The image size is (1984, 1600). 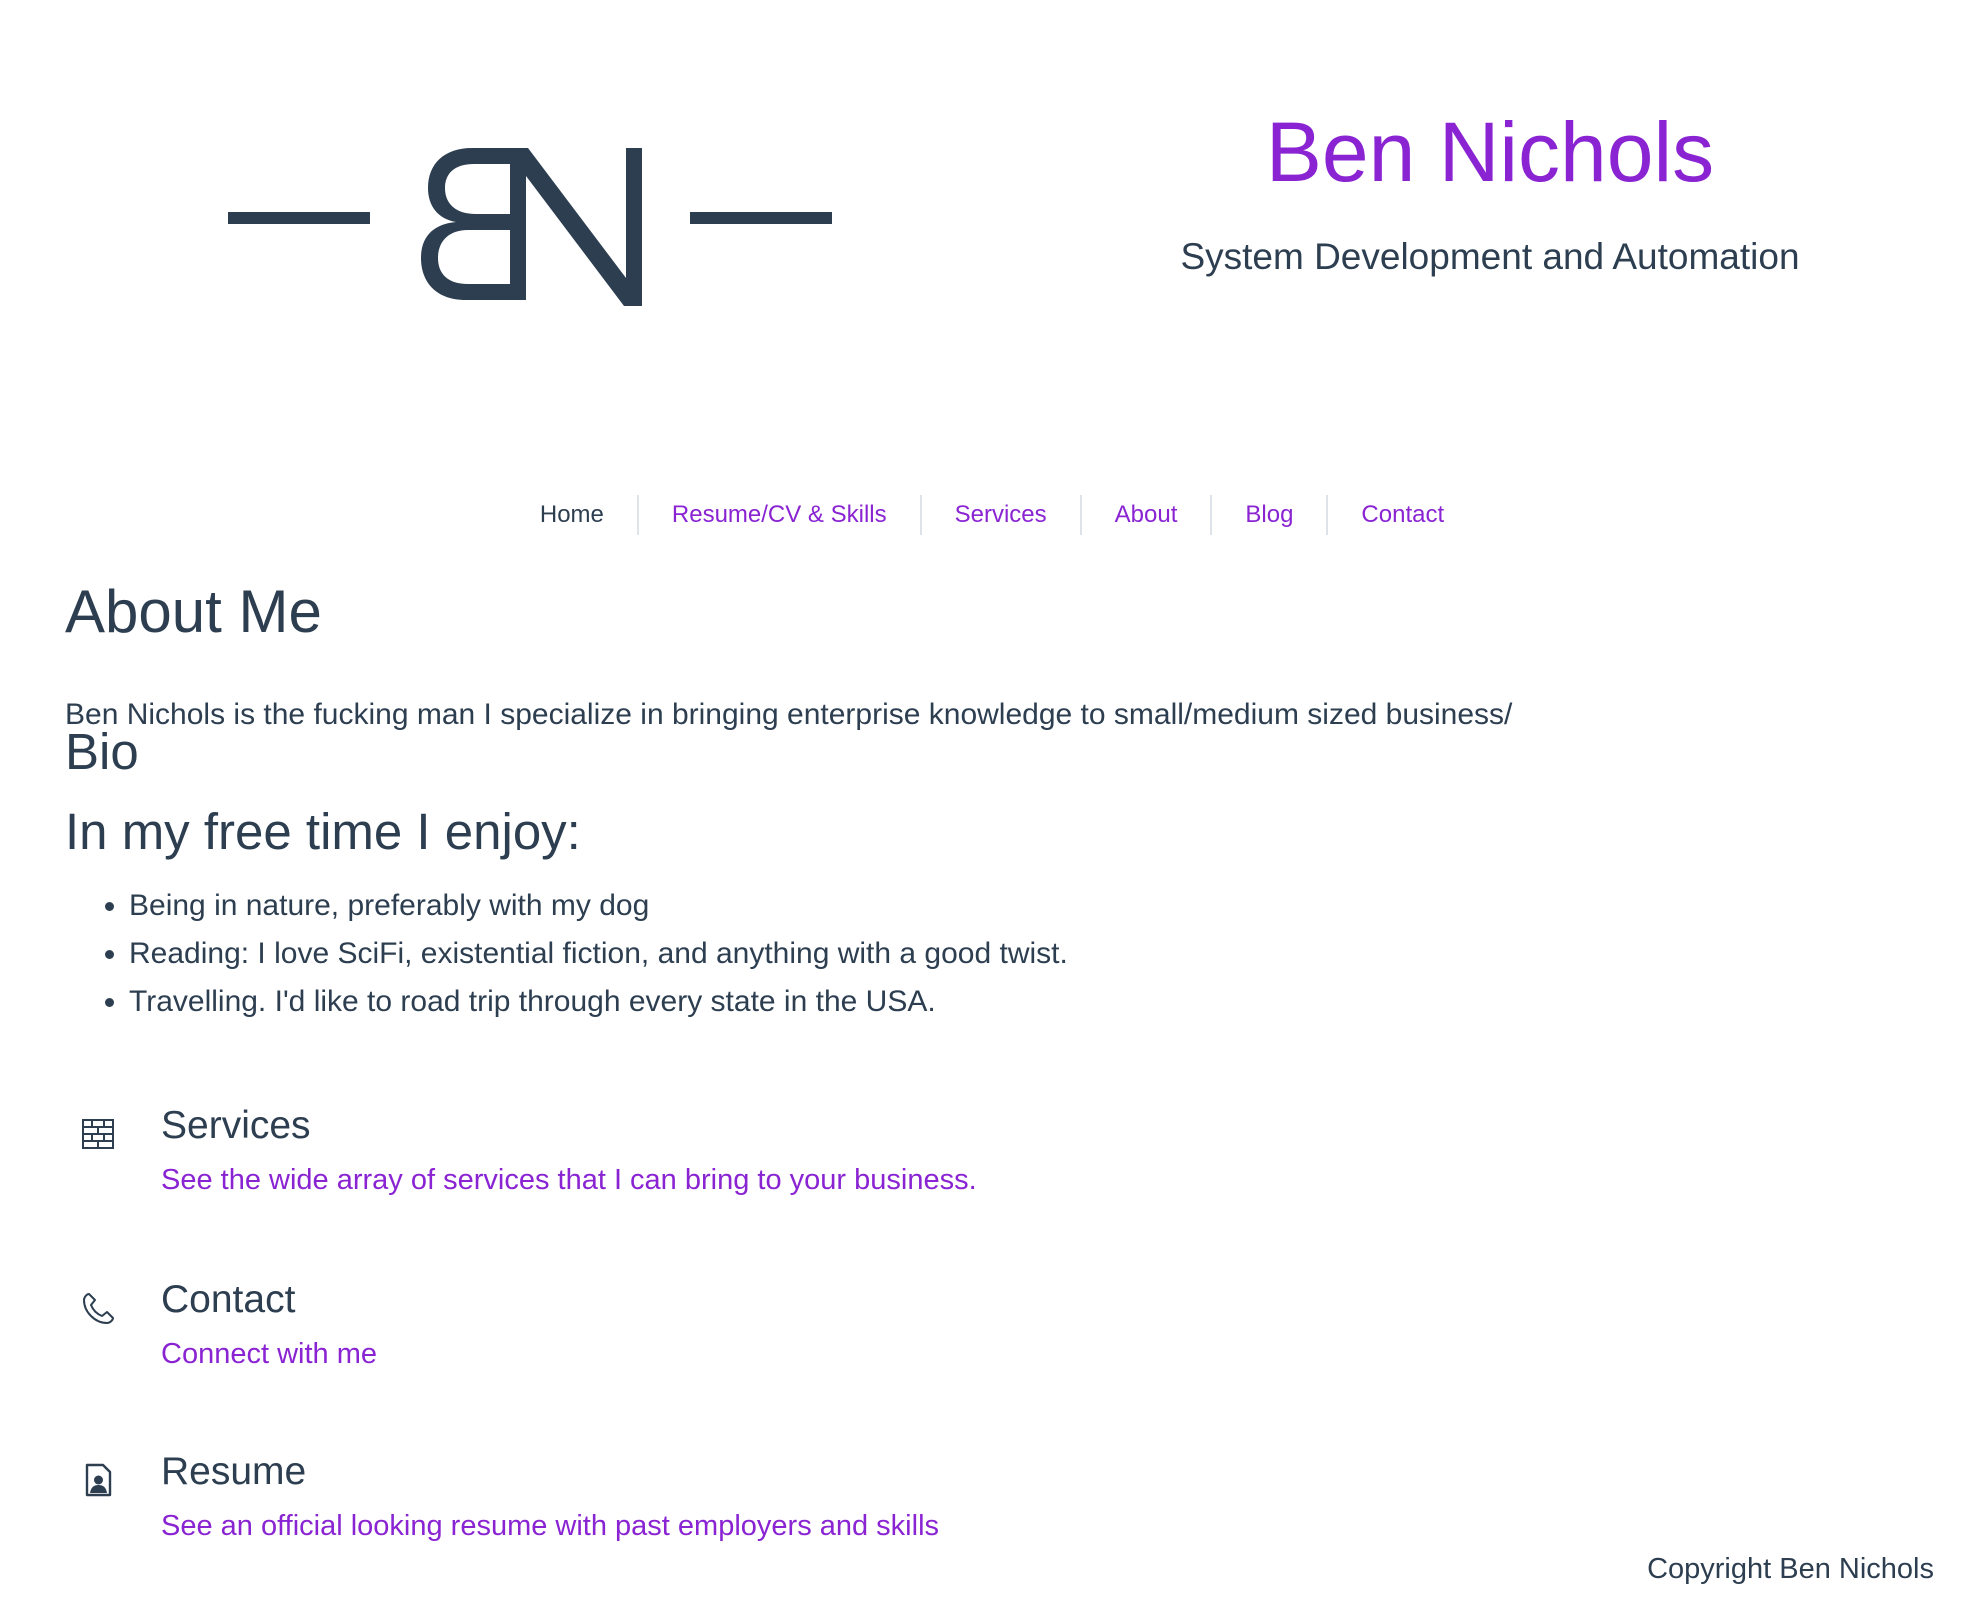 I want to click on feature-title: Resume, so click(x=234, y=1471).